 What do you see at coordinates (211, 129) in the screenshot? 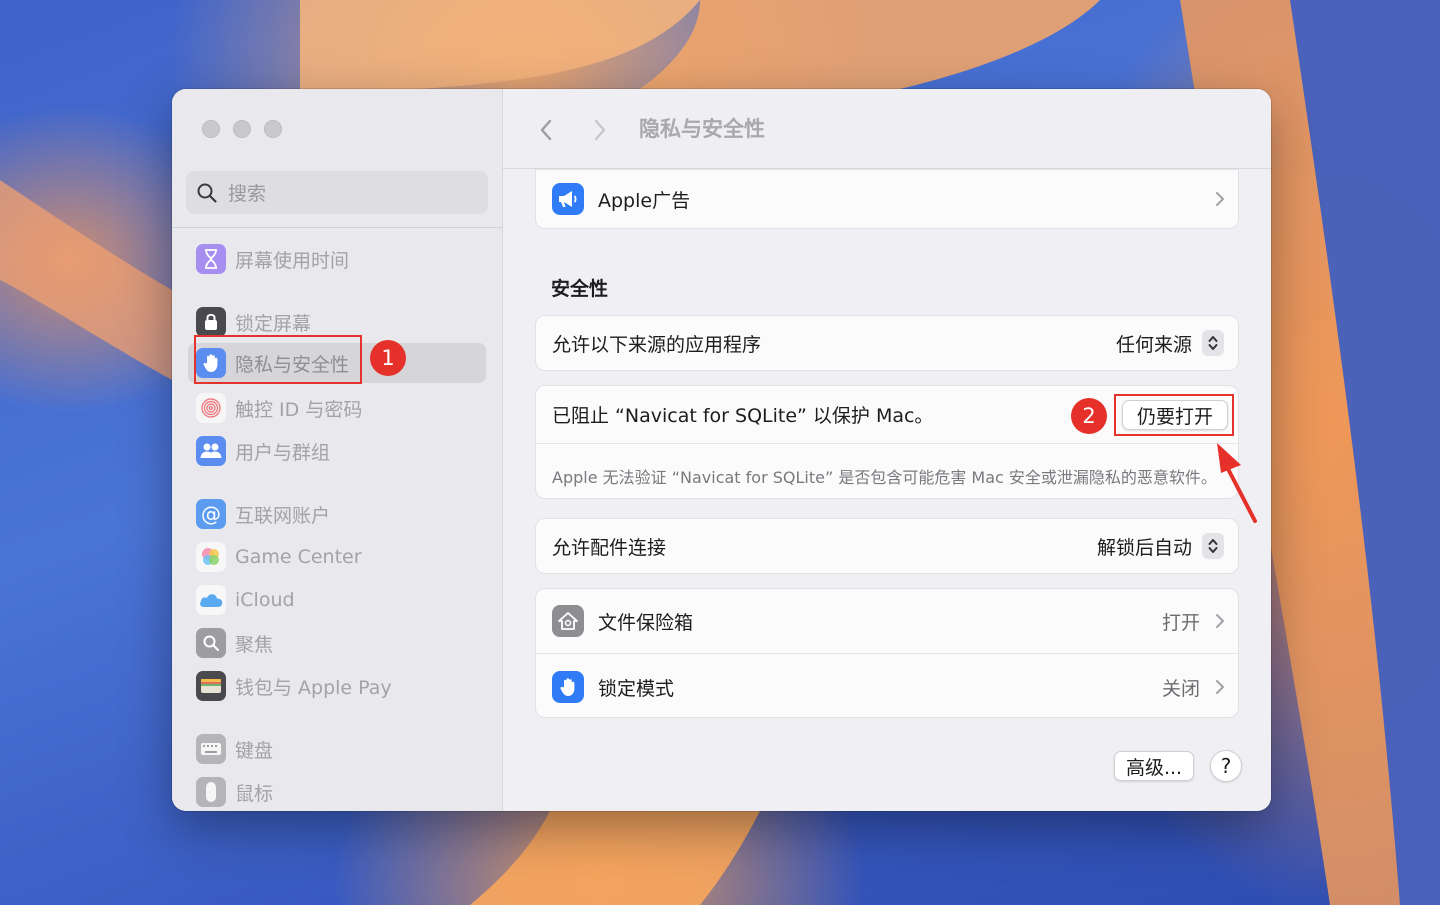
I see `close-window-button` at bounding box center [211, 129].